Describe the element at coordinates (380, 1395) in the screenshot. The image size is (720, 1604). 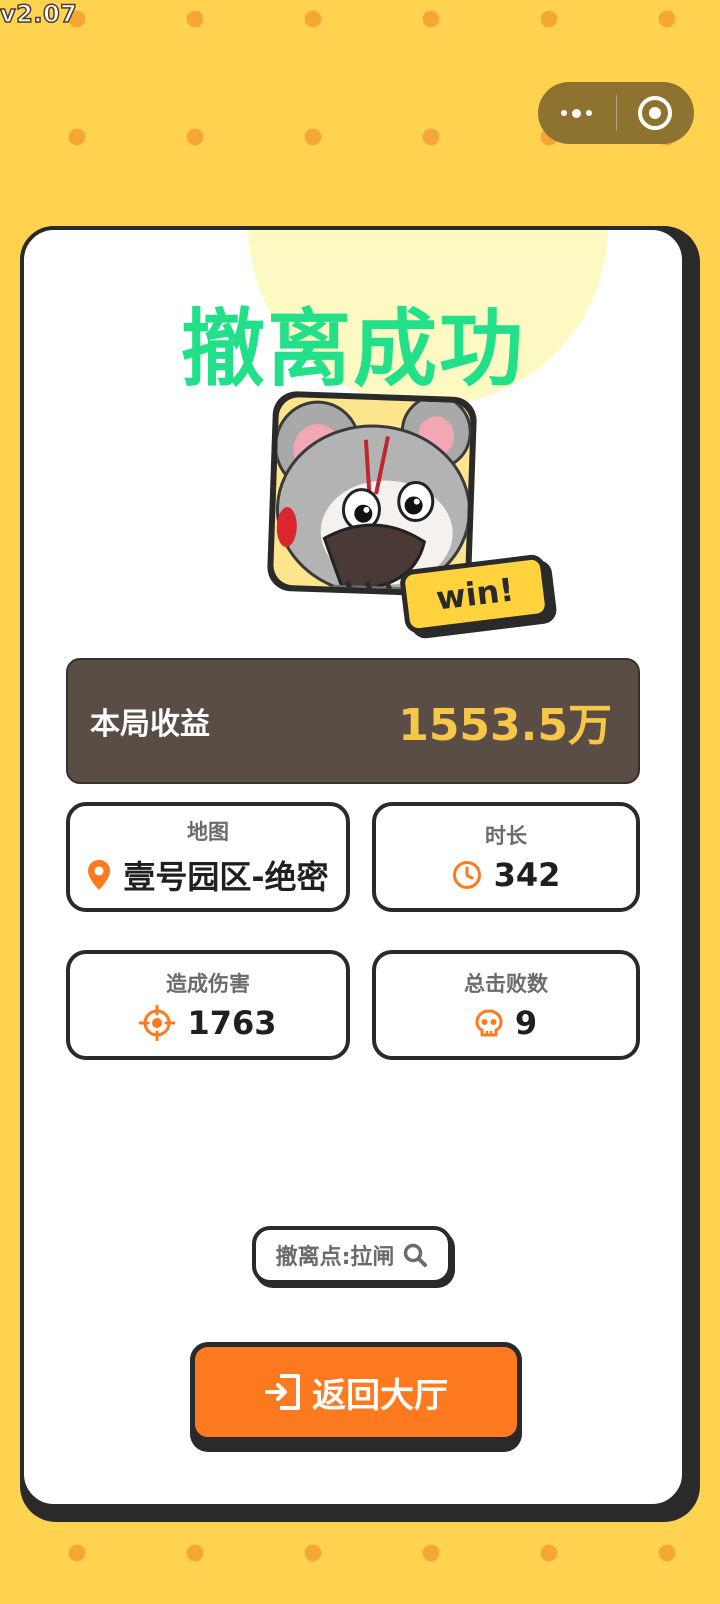
I see `return-lobby-label: 返回大厅` at that location.